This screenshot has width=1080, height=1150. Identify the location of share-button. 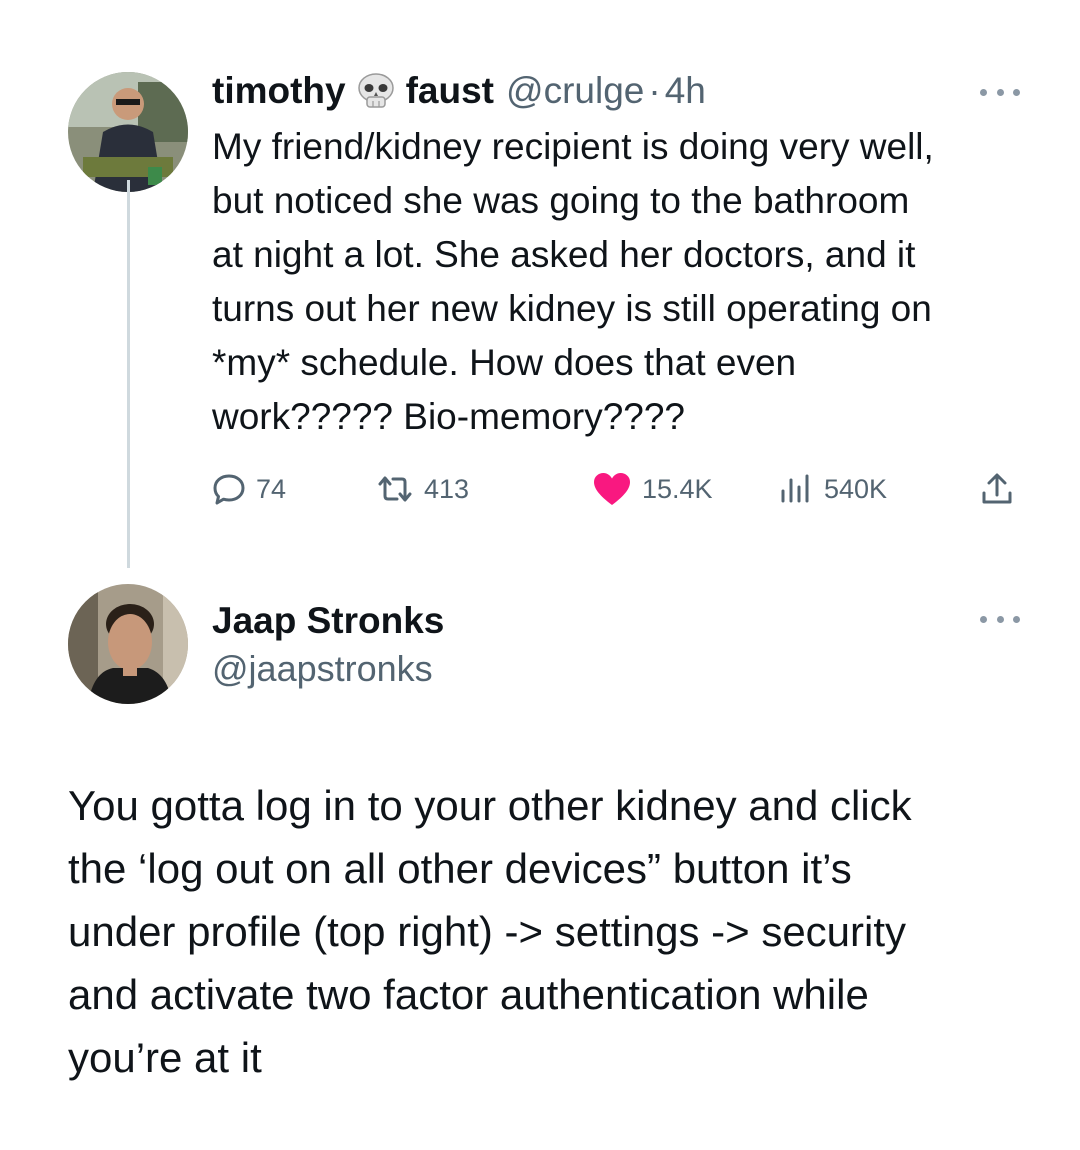
(997, 489).